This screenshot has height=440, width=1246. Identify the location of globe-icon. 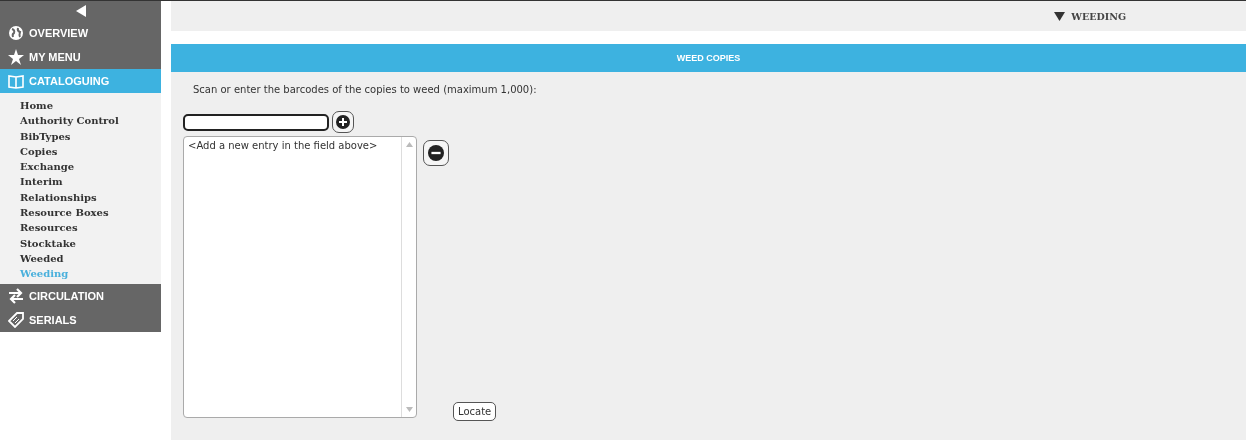
(16, 33).